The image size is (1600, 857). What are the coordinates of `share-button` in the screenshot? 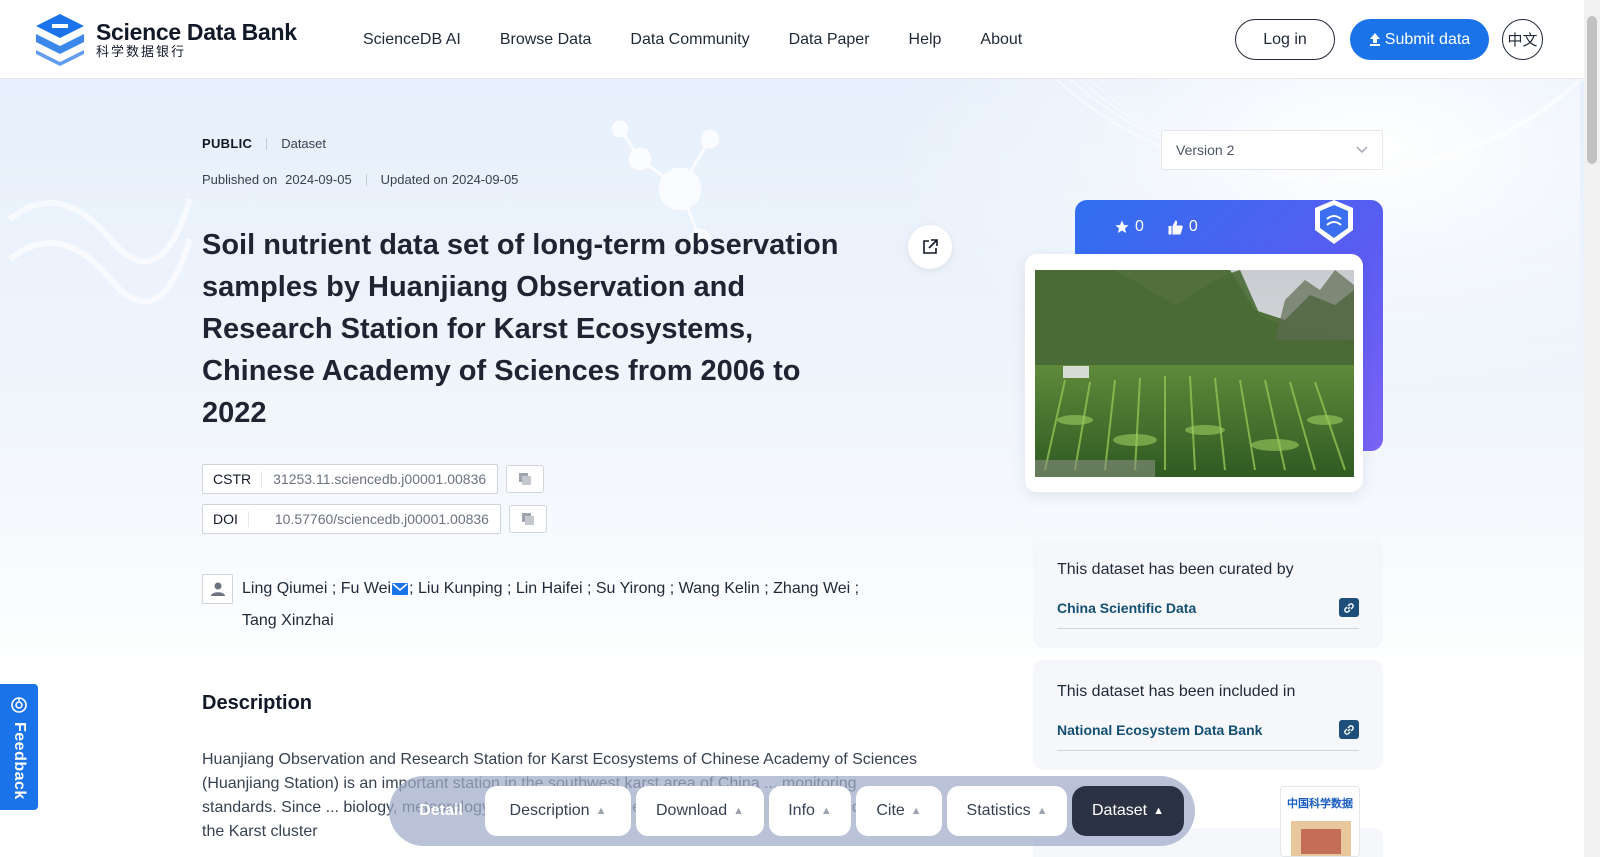 It's located at (930, 247).